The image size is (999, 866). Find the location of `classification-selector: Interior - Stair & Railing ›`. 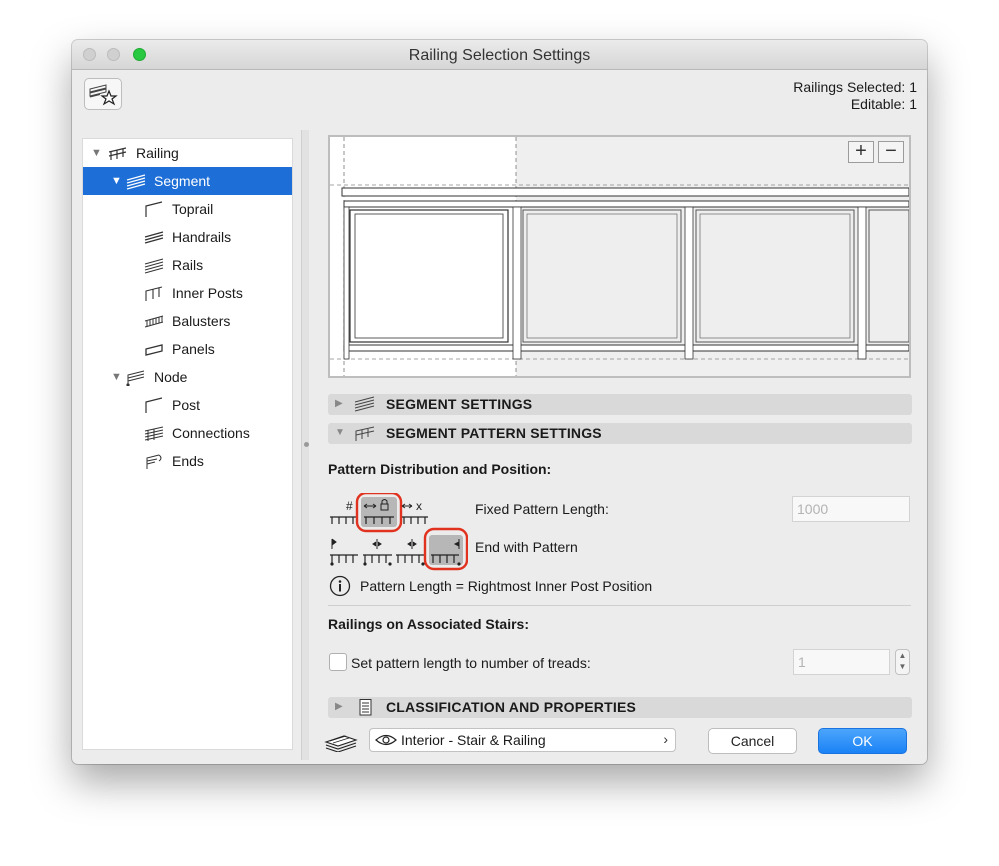

classification-selector: Interior - Stair & Railing › is located at coordinates (522, 740).